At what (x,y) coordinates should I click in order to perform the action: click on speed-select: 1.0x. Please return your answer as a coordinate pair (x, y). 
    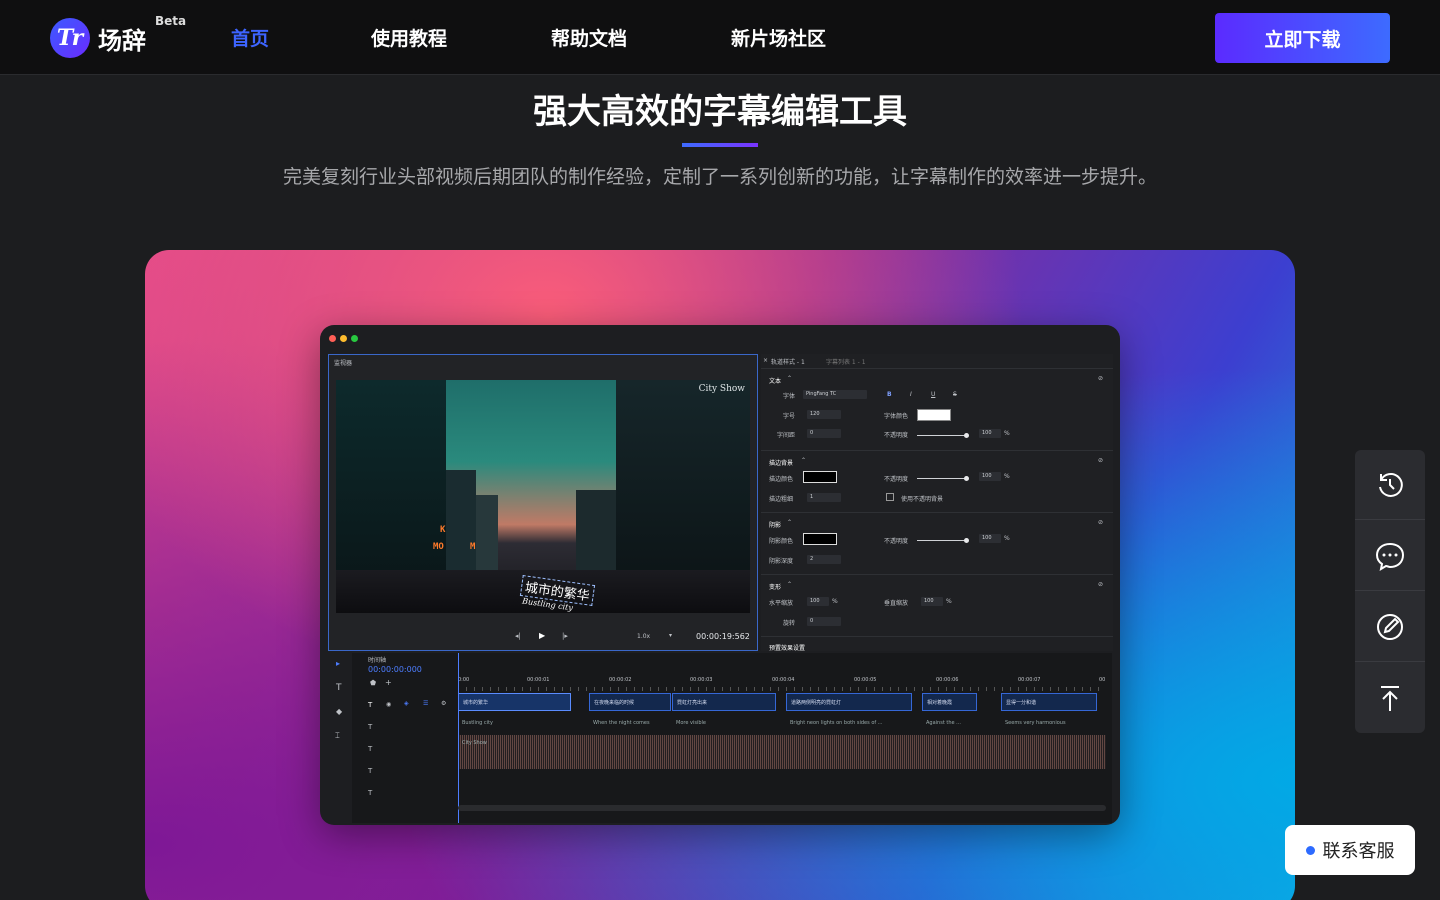
    Looking at the image, I should click on (643, 636).